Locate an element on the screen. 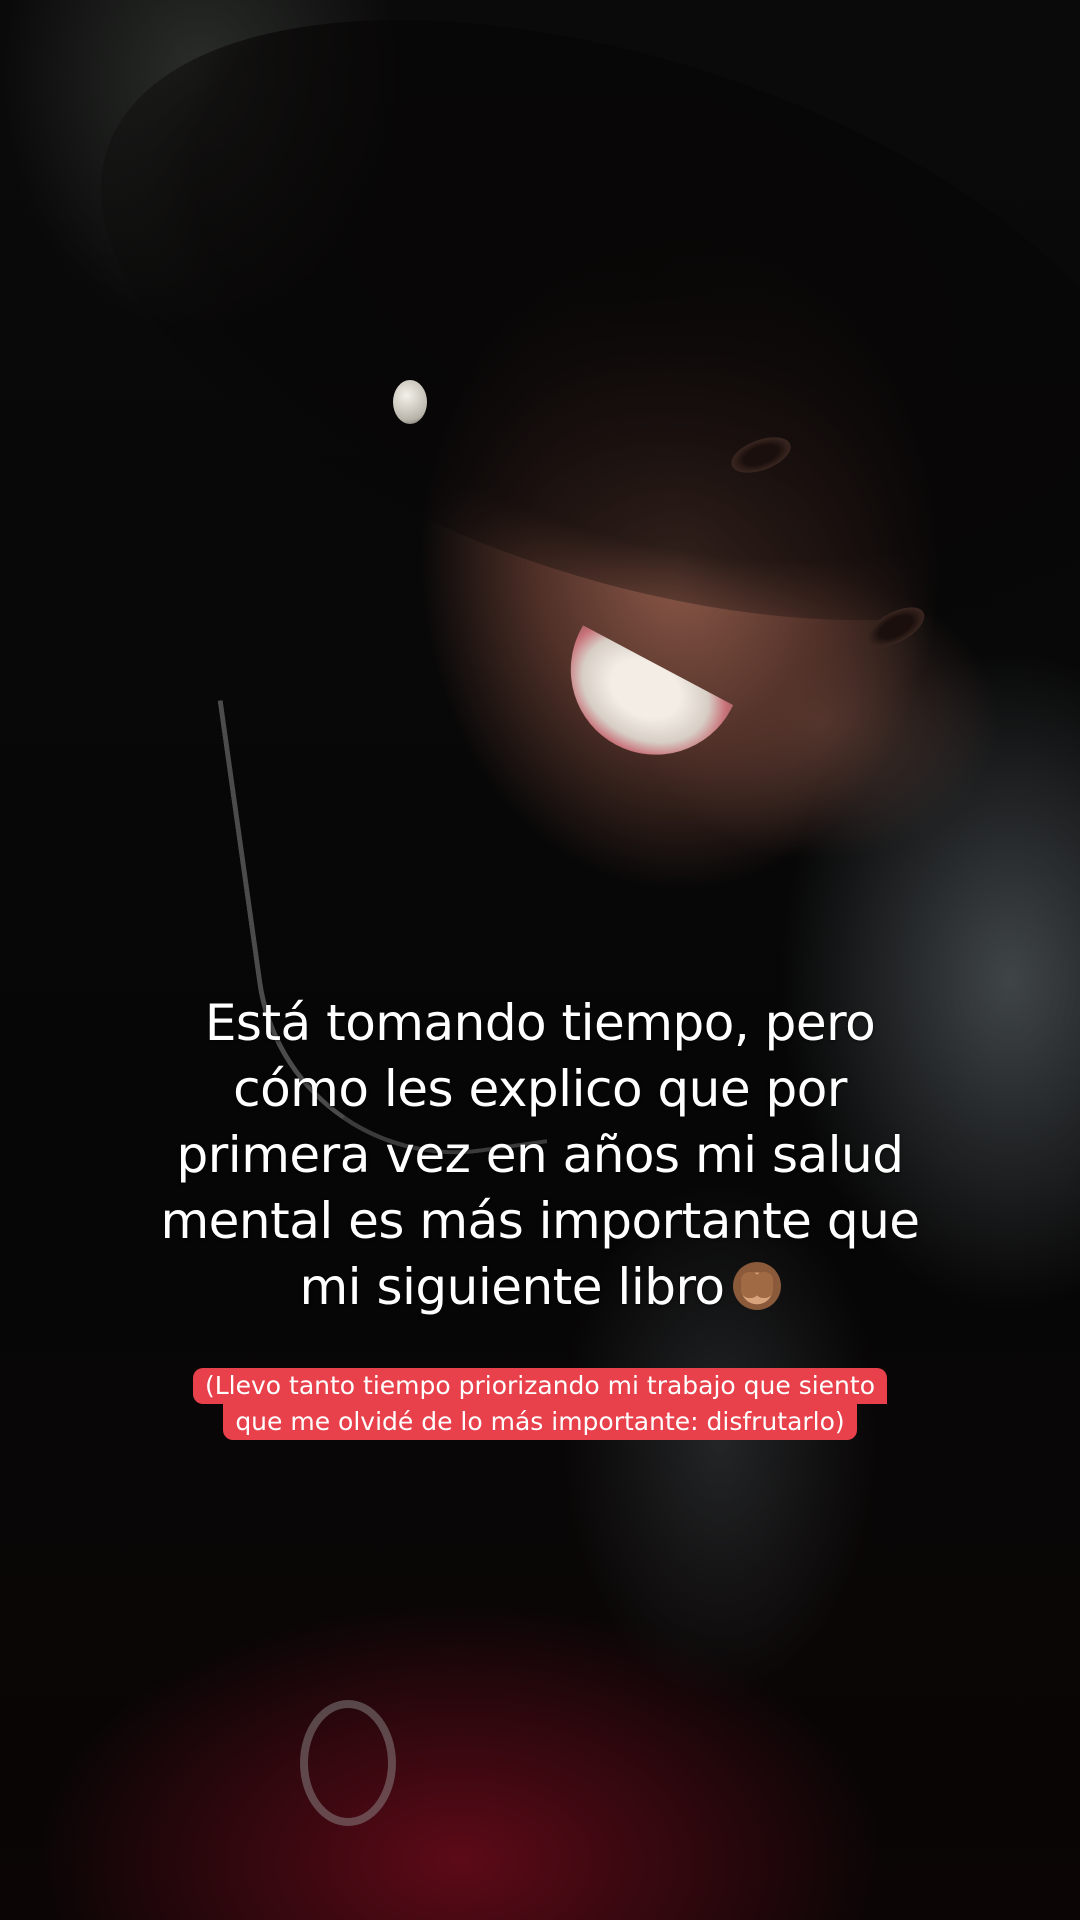 This screenshot has height=1920, width=1080. belt-buckle is located at coordinates (348, 1763).